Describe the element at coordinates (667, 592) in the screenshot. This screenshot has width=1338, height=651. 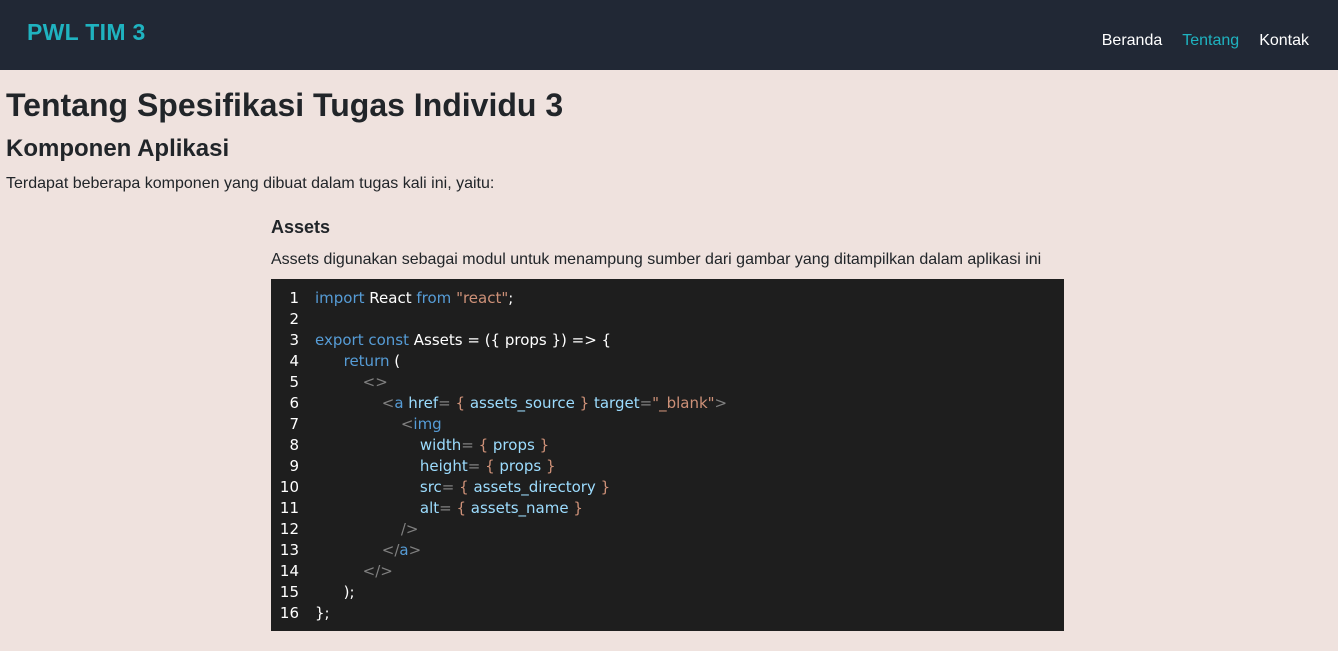
I see `code-line: 15 );` at that location.